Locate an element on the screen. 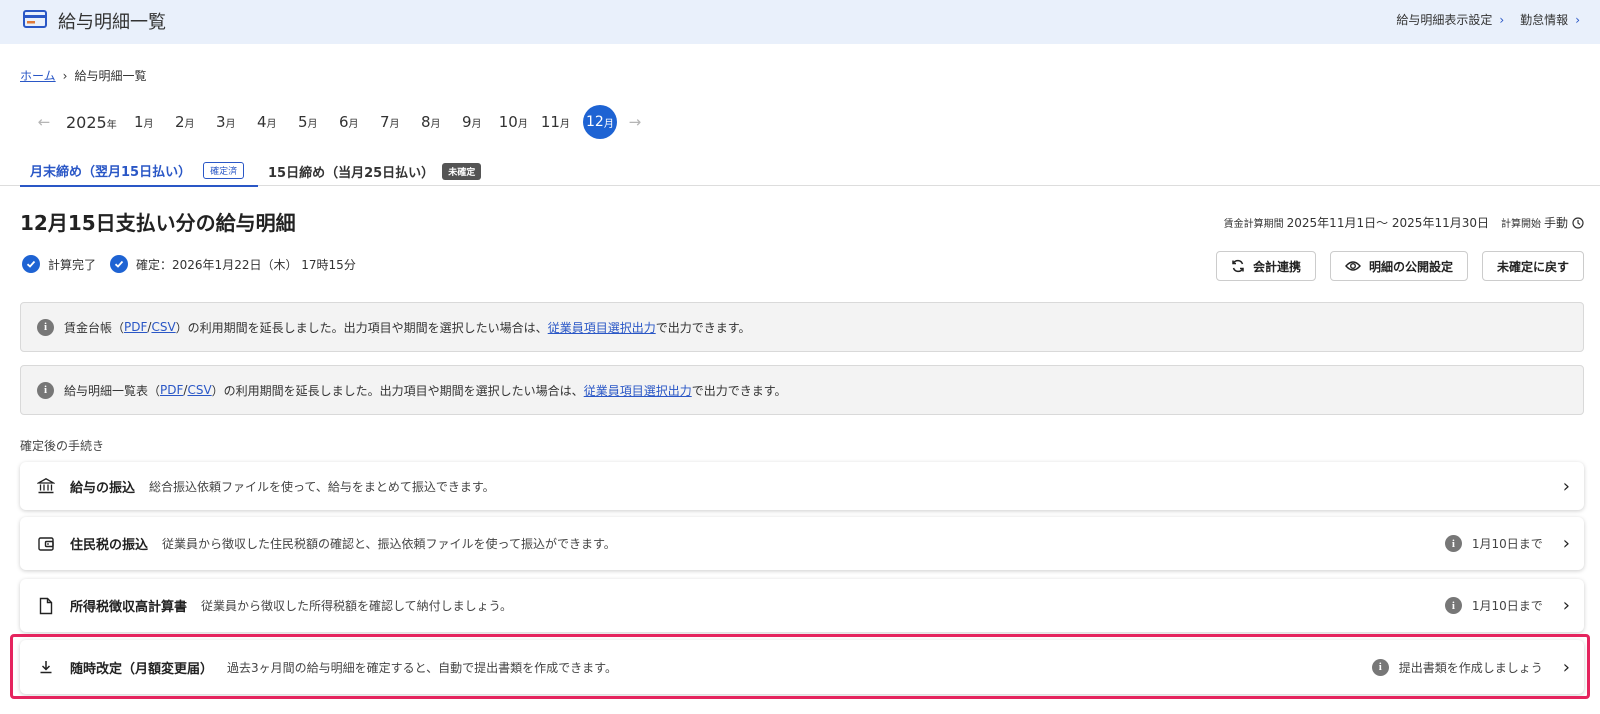 The width and height of the screenshot is (1600, 714). confirmed-status: 確定：2026年1月22日（木） 17時15分 is located at coordinates (246, 264).